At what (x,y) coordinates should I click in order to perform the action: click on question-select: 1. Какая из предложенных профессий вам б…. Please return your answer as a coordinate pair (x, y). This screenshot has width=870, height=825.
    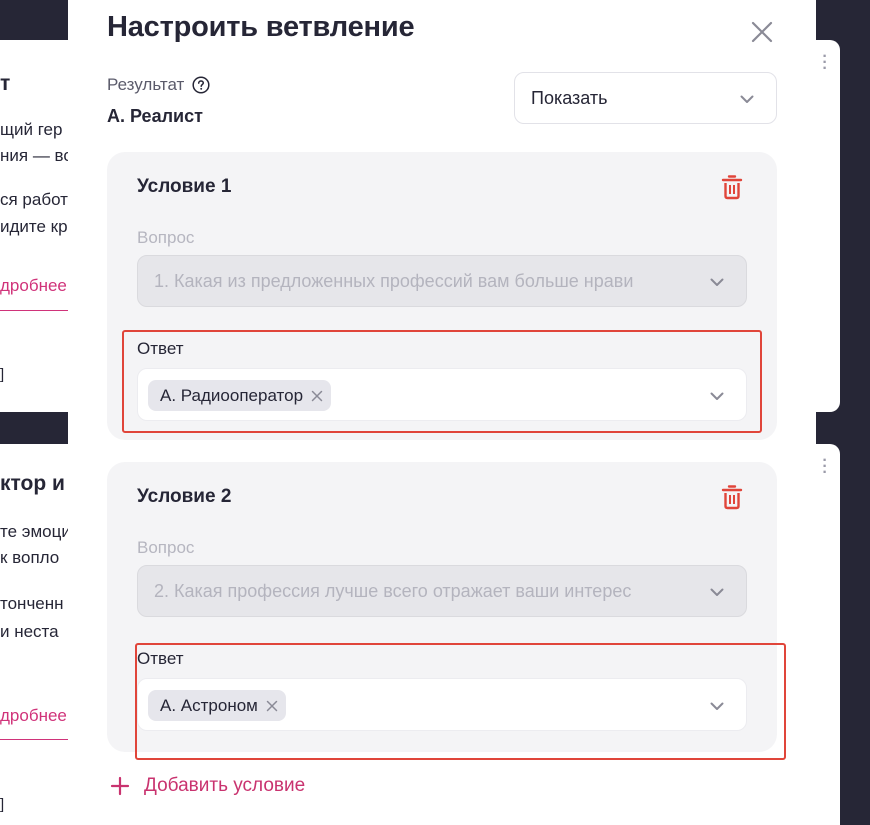
    Looking at the image, I should click on (442, 281).